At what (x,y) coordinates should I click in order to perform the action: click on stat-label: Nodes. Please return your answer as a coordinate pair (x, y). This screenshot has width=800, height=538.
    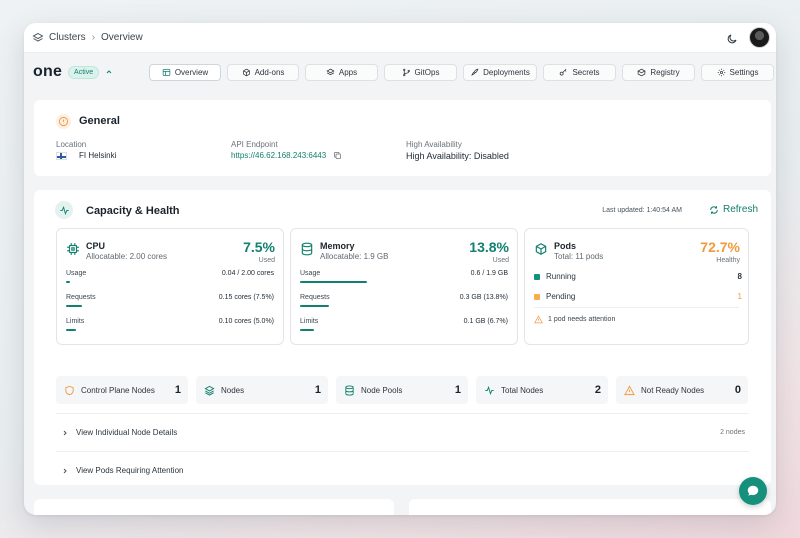
    Looking at the image, I should click on (233, 390).